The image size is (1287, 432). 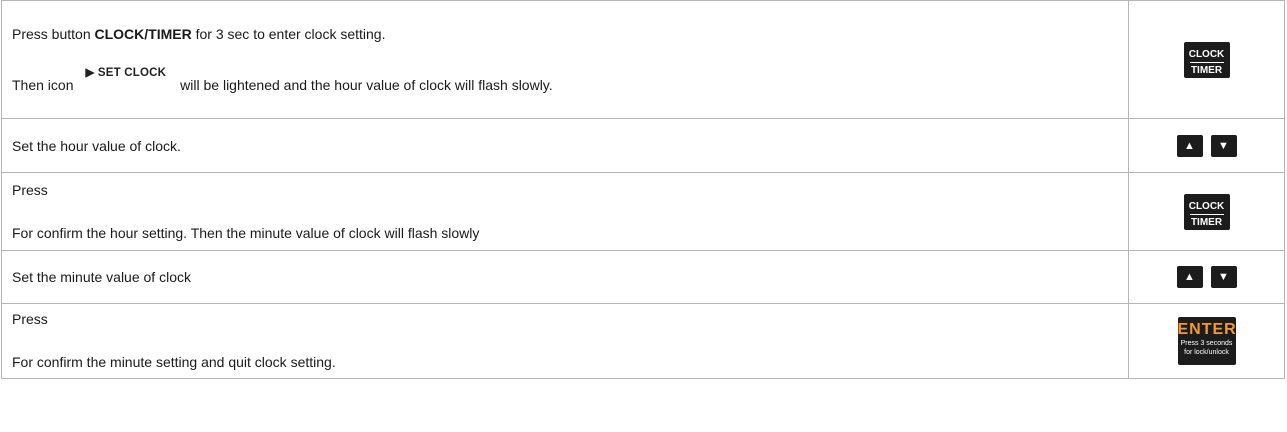 I want to click on step-text-cell: Set the hour value of clock., so click(x=565, y=145).